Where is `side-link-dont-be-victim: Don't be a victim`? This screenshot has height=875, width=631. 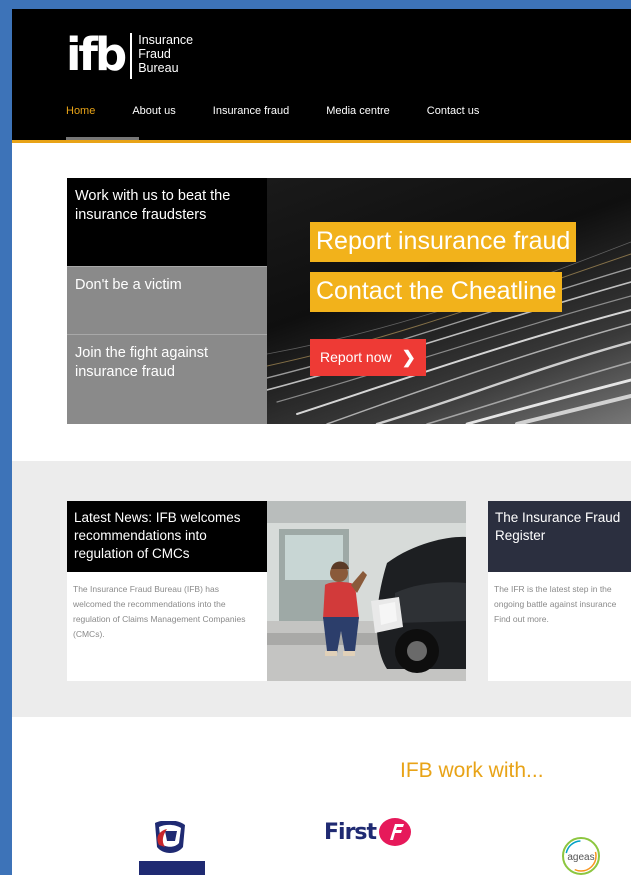
side-link-dont-be-victim: Don't be a victim is located at coordinates (167, 300).